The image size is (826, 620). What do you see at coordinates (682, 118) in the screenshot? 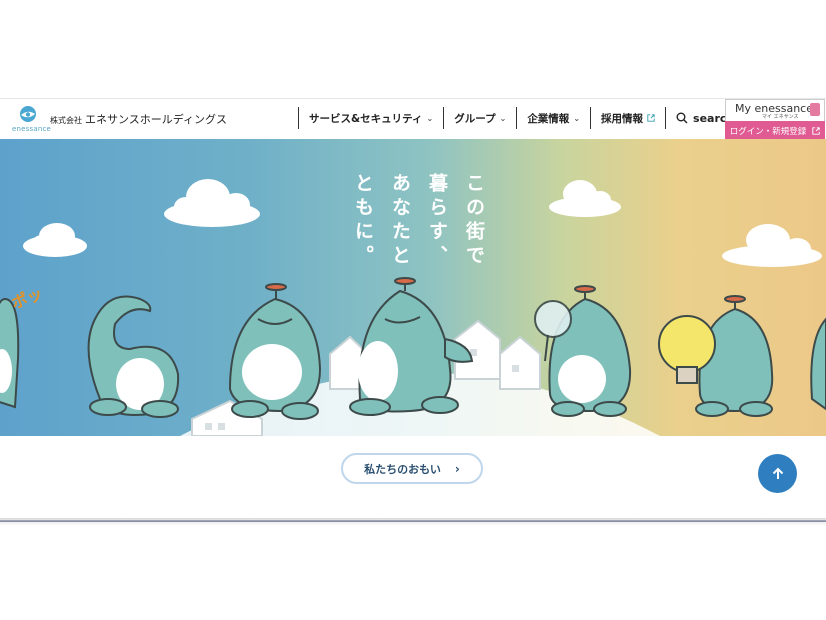
I see `search-icon` at bounding box center [682, 118].